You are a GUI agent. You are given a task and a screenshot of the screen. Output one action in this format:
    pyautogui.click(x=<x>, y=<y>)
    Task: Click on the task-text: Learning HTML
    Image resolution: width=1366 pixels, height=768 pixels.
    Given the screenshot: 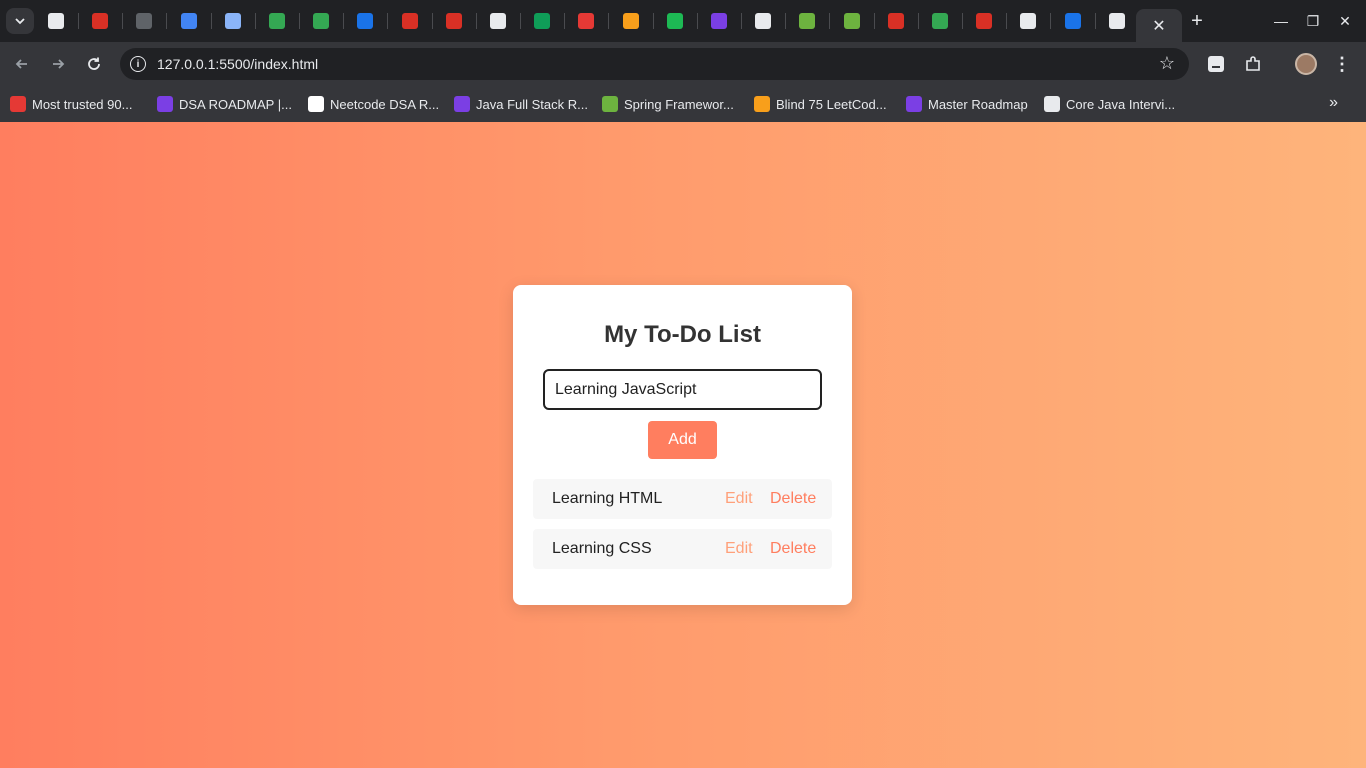 What is the action you would take?
    pyautogui.click(x=607, y=498)
    